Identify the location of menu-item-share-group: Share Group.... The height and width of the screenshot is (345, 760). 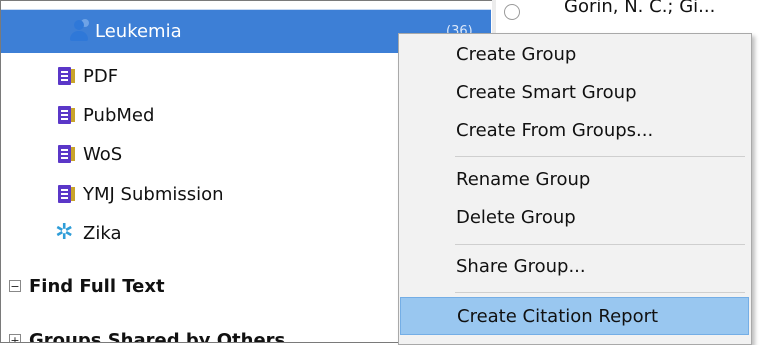
(574, 267).